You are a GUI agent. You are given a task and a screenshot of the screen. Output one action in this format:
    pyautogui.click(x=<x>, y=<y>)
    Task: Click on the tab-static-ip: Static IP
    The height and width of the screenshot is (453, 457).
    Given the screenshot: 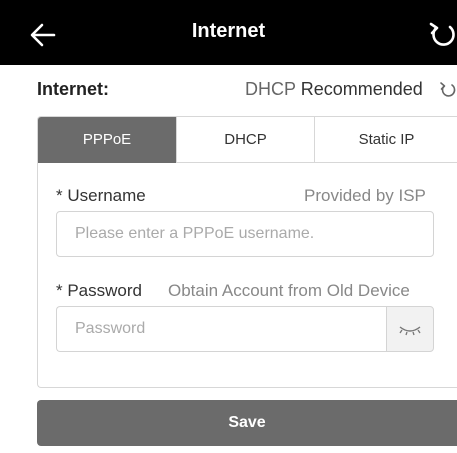 What is the action you would take?
    pyautogui.click(x=385, y=140)
    